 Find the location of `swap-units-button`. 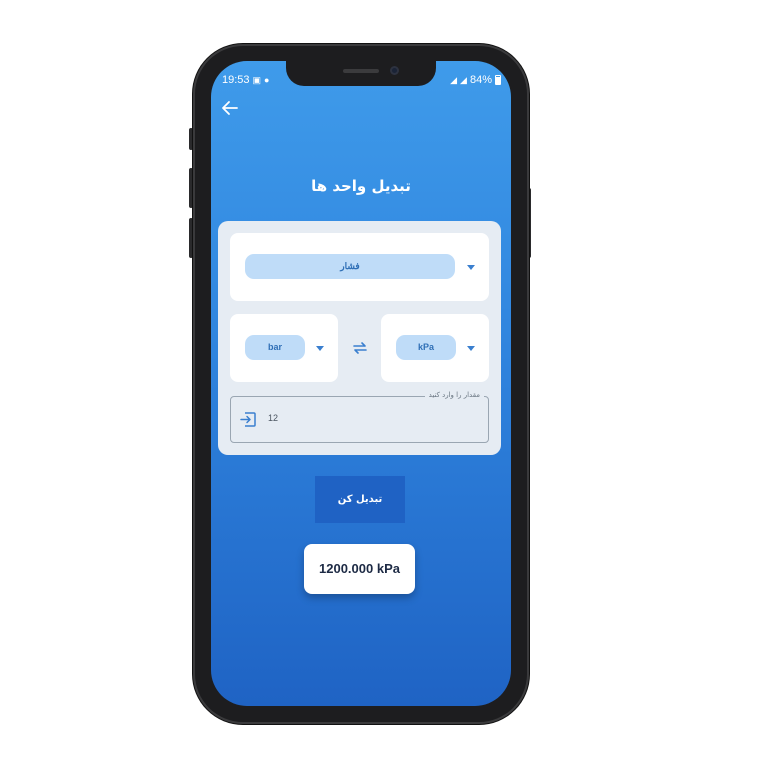

swap-units-button is located at coordinates (360, 348).